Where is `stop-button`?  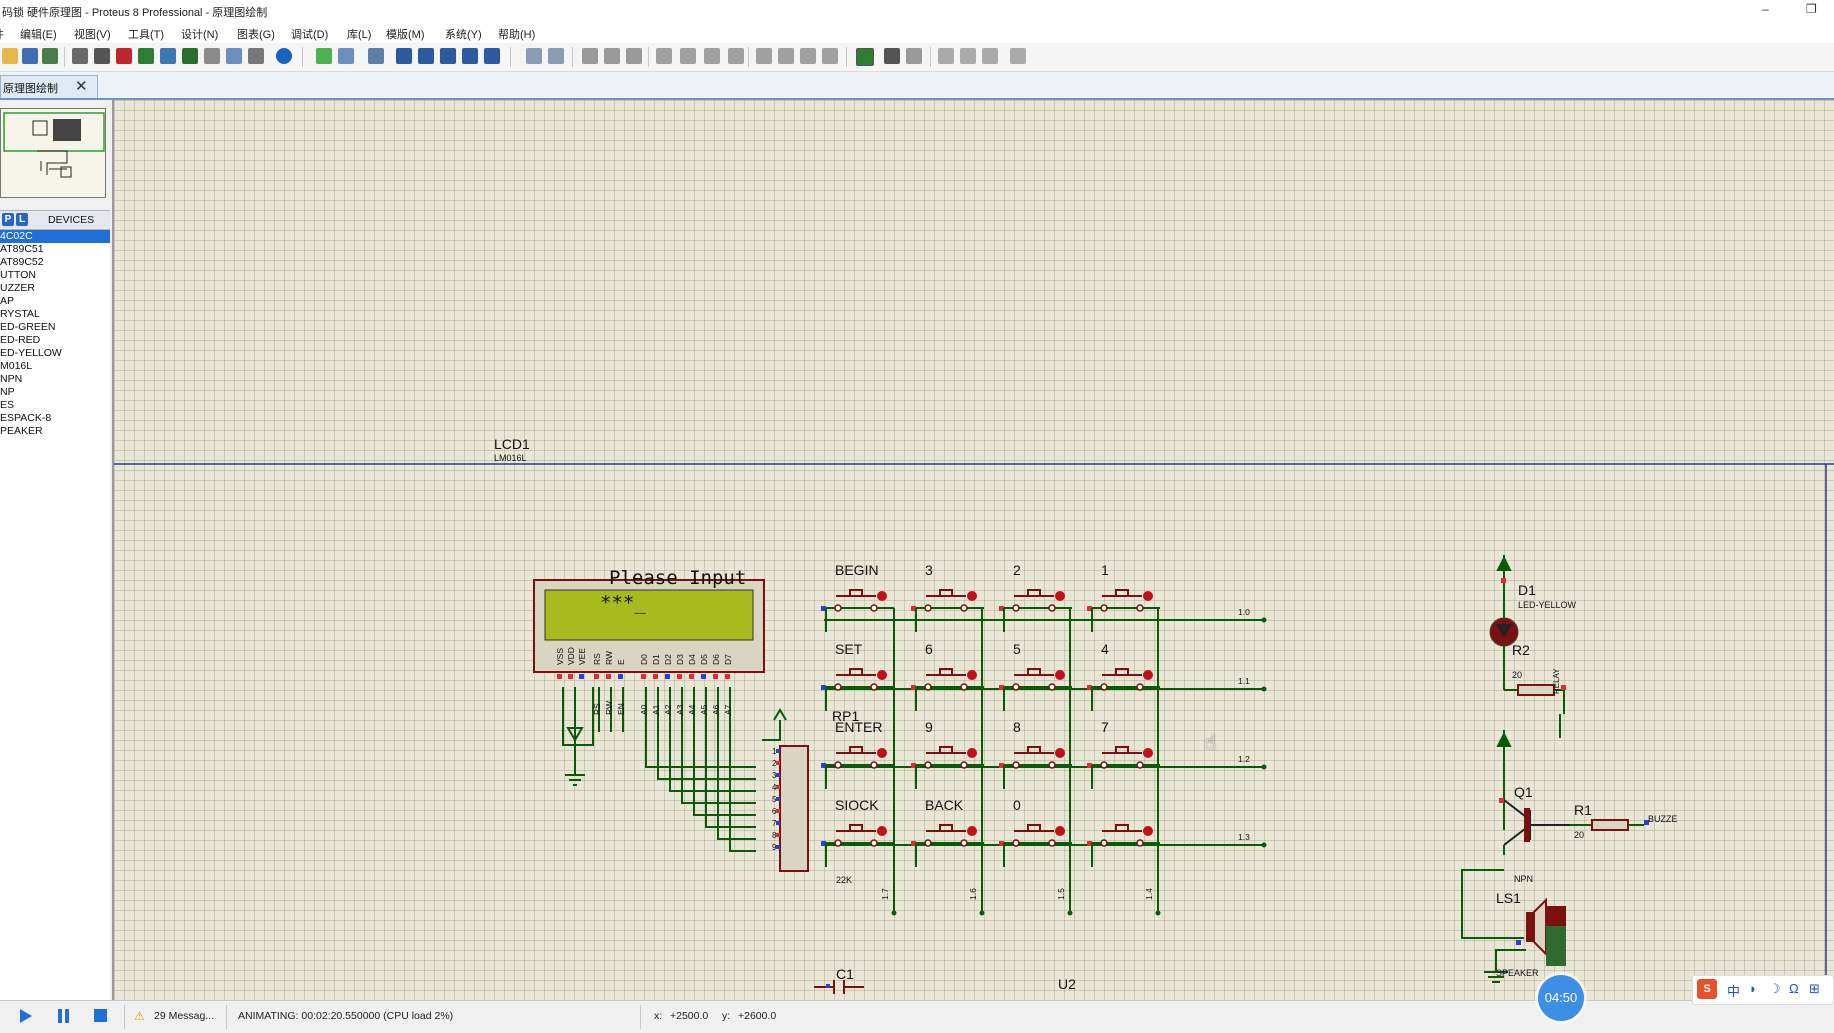 stop-button is located at coordinates (100, 1015).